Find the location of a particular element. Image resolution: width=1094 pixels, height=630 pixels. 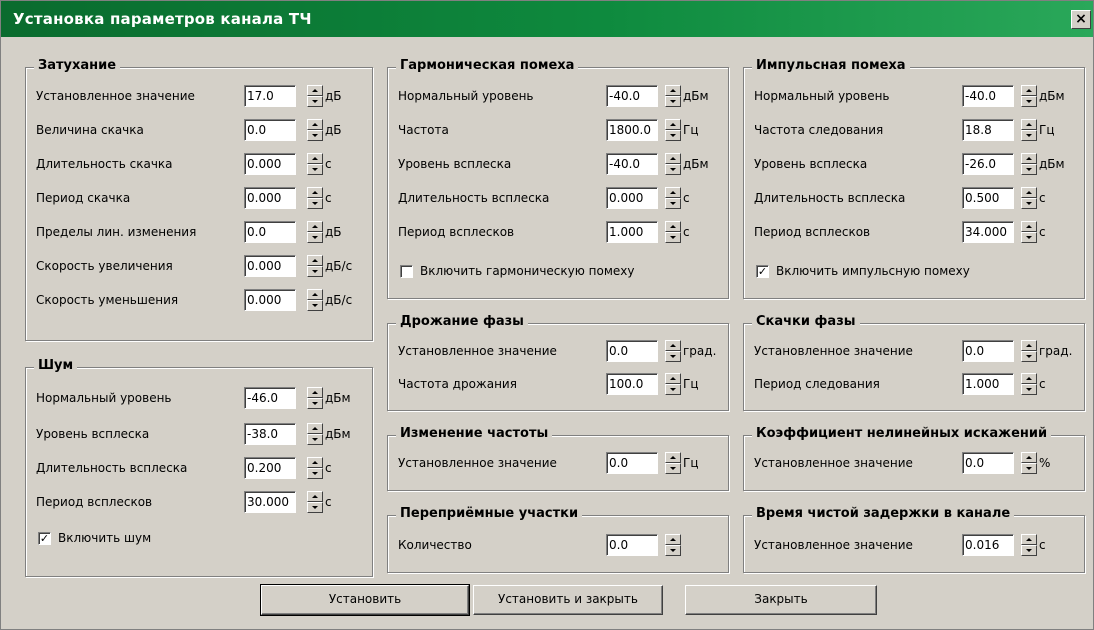

set-and-close-button: Установить и закрыть is located at coordinates (568, 600).